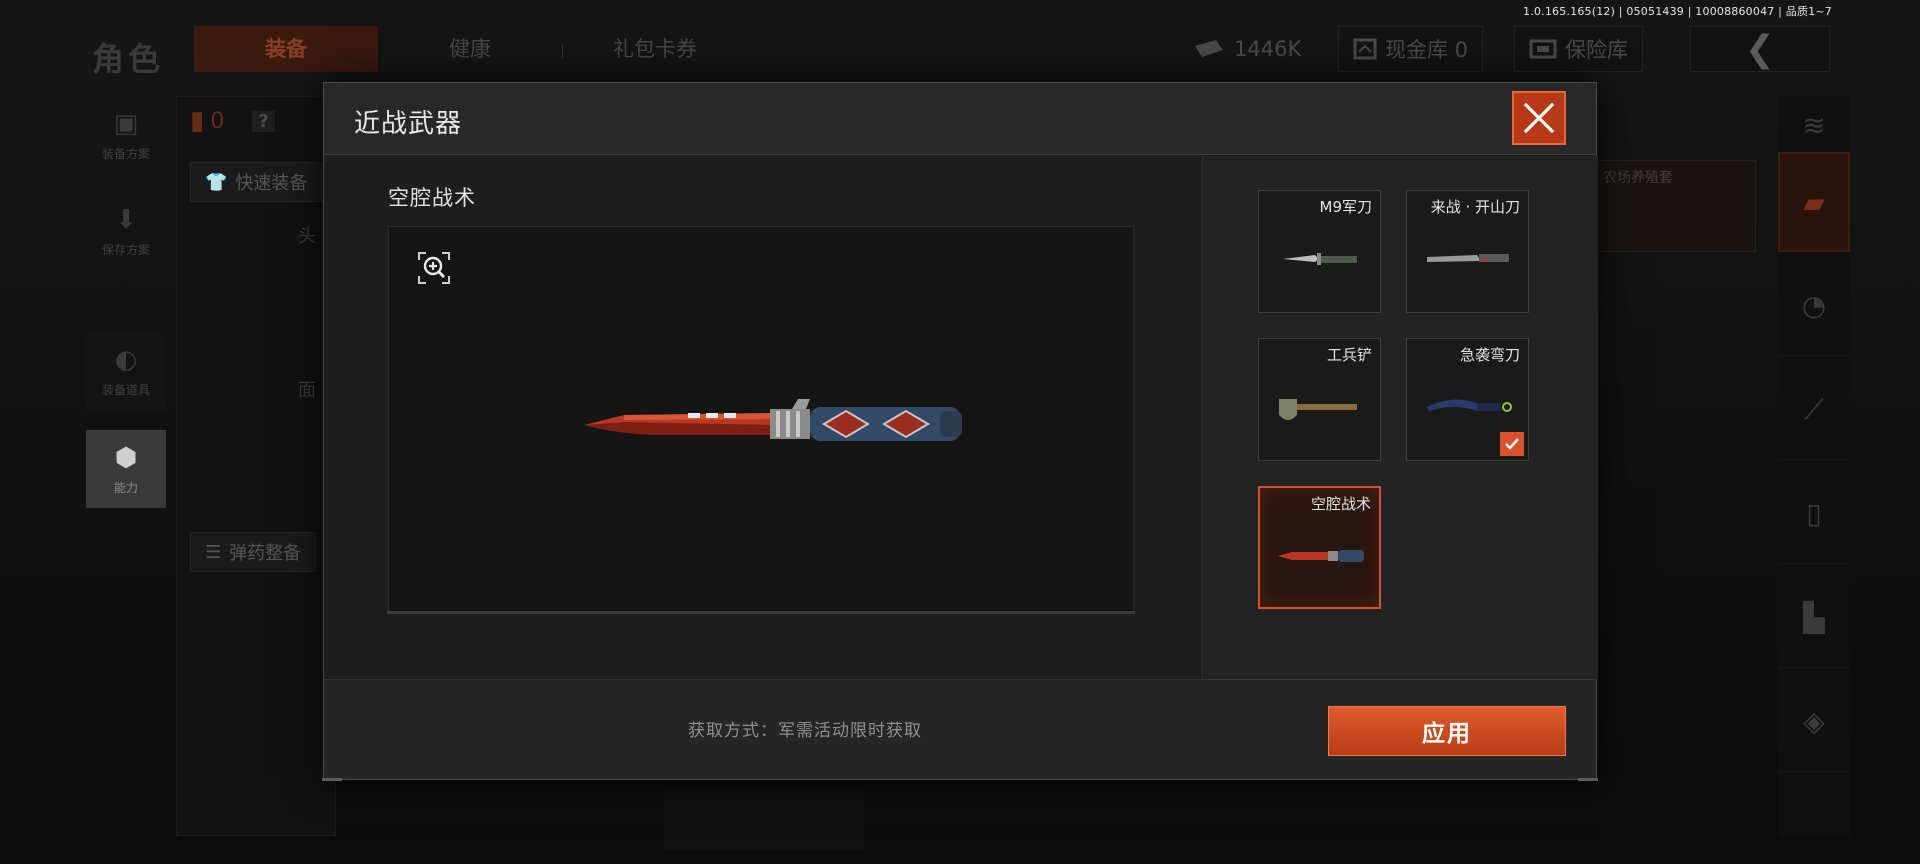  What do you see at coordinates (256, 466) in the screenshot?
I see `loadout-panel` at bounding box center [256, 466].